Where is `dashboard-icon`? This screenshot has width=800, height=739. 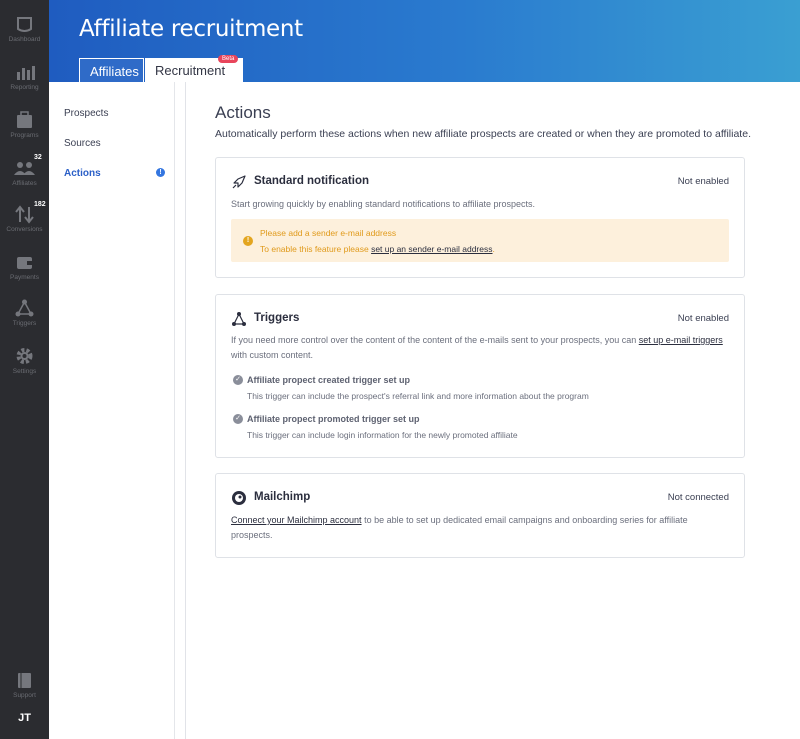 dashboard-icon is located at coordinates (24, 24).